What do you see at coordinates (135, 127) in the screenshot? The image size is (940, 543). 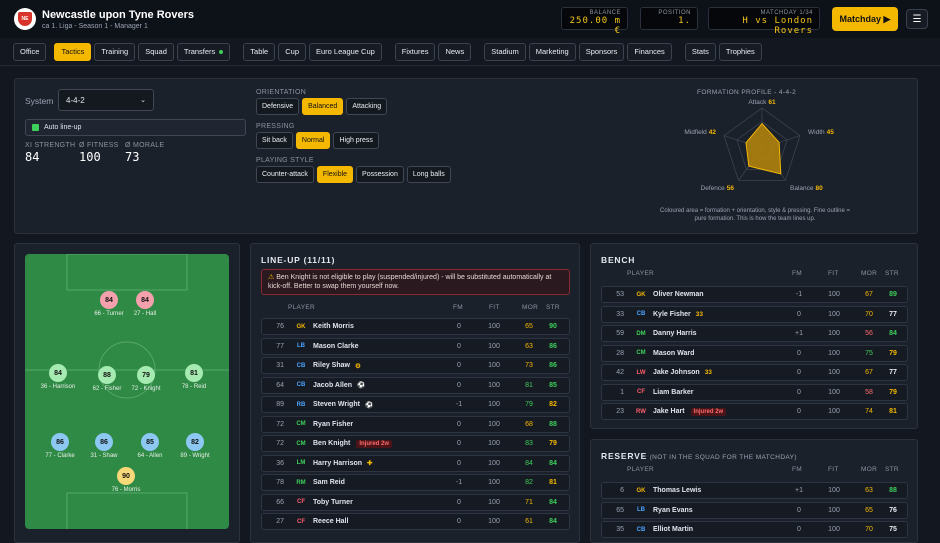 I see `auto-lineup-button: Auto line-up` at bounding box center [135, 127].